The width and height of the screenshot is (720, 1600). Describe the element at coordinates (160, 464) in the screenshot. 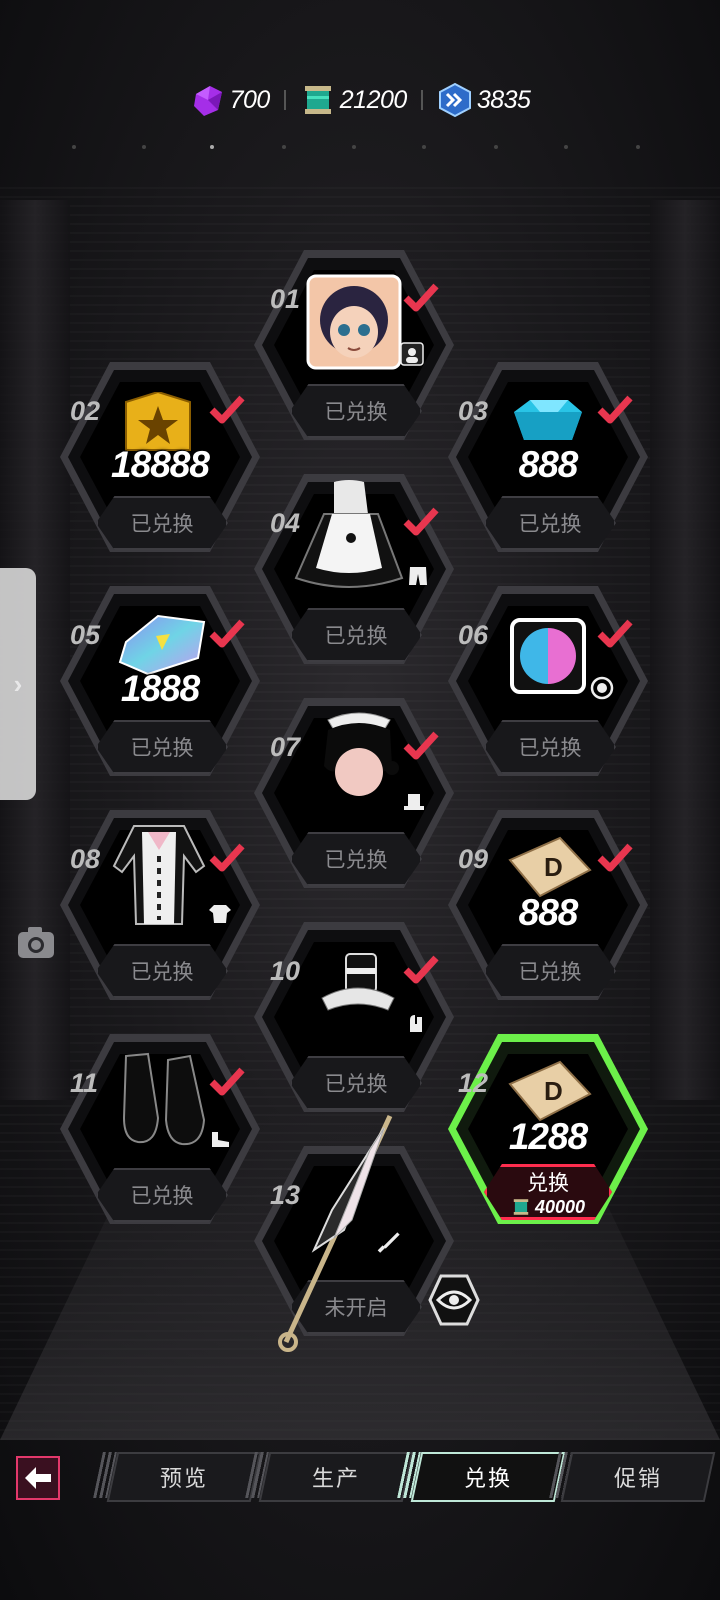

I see `reward-amount: 18888` at that location.